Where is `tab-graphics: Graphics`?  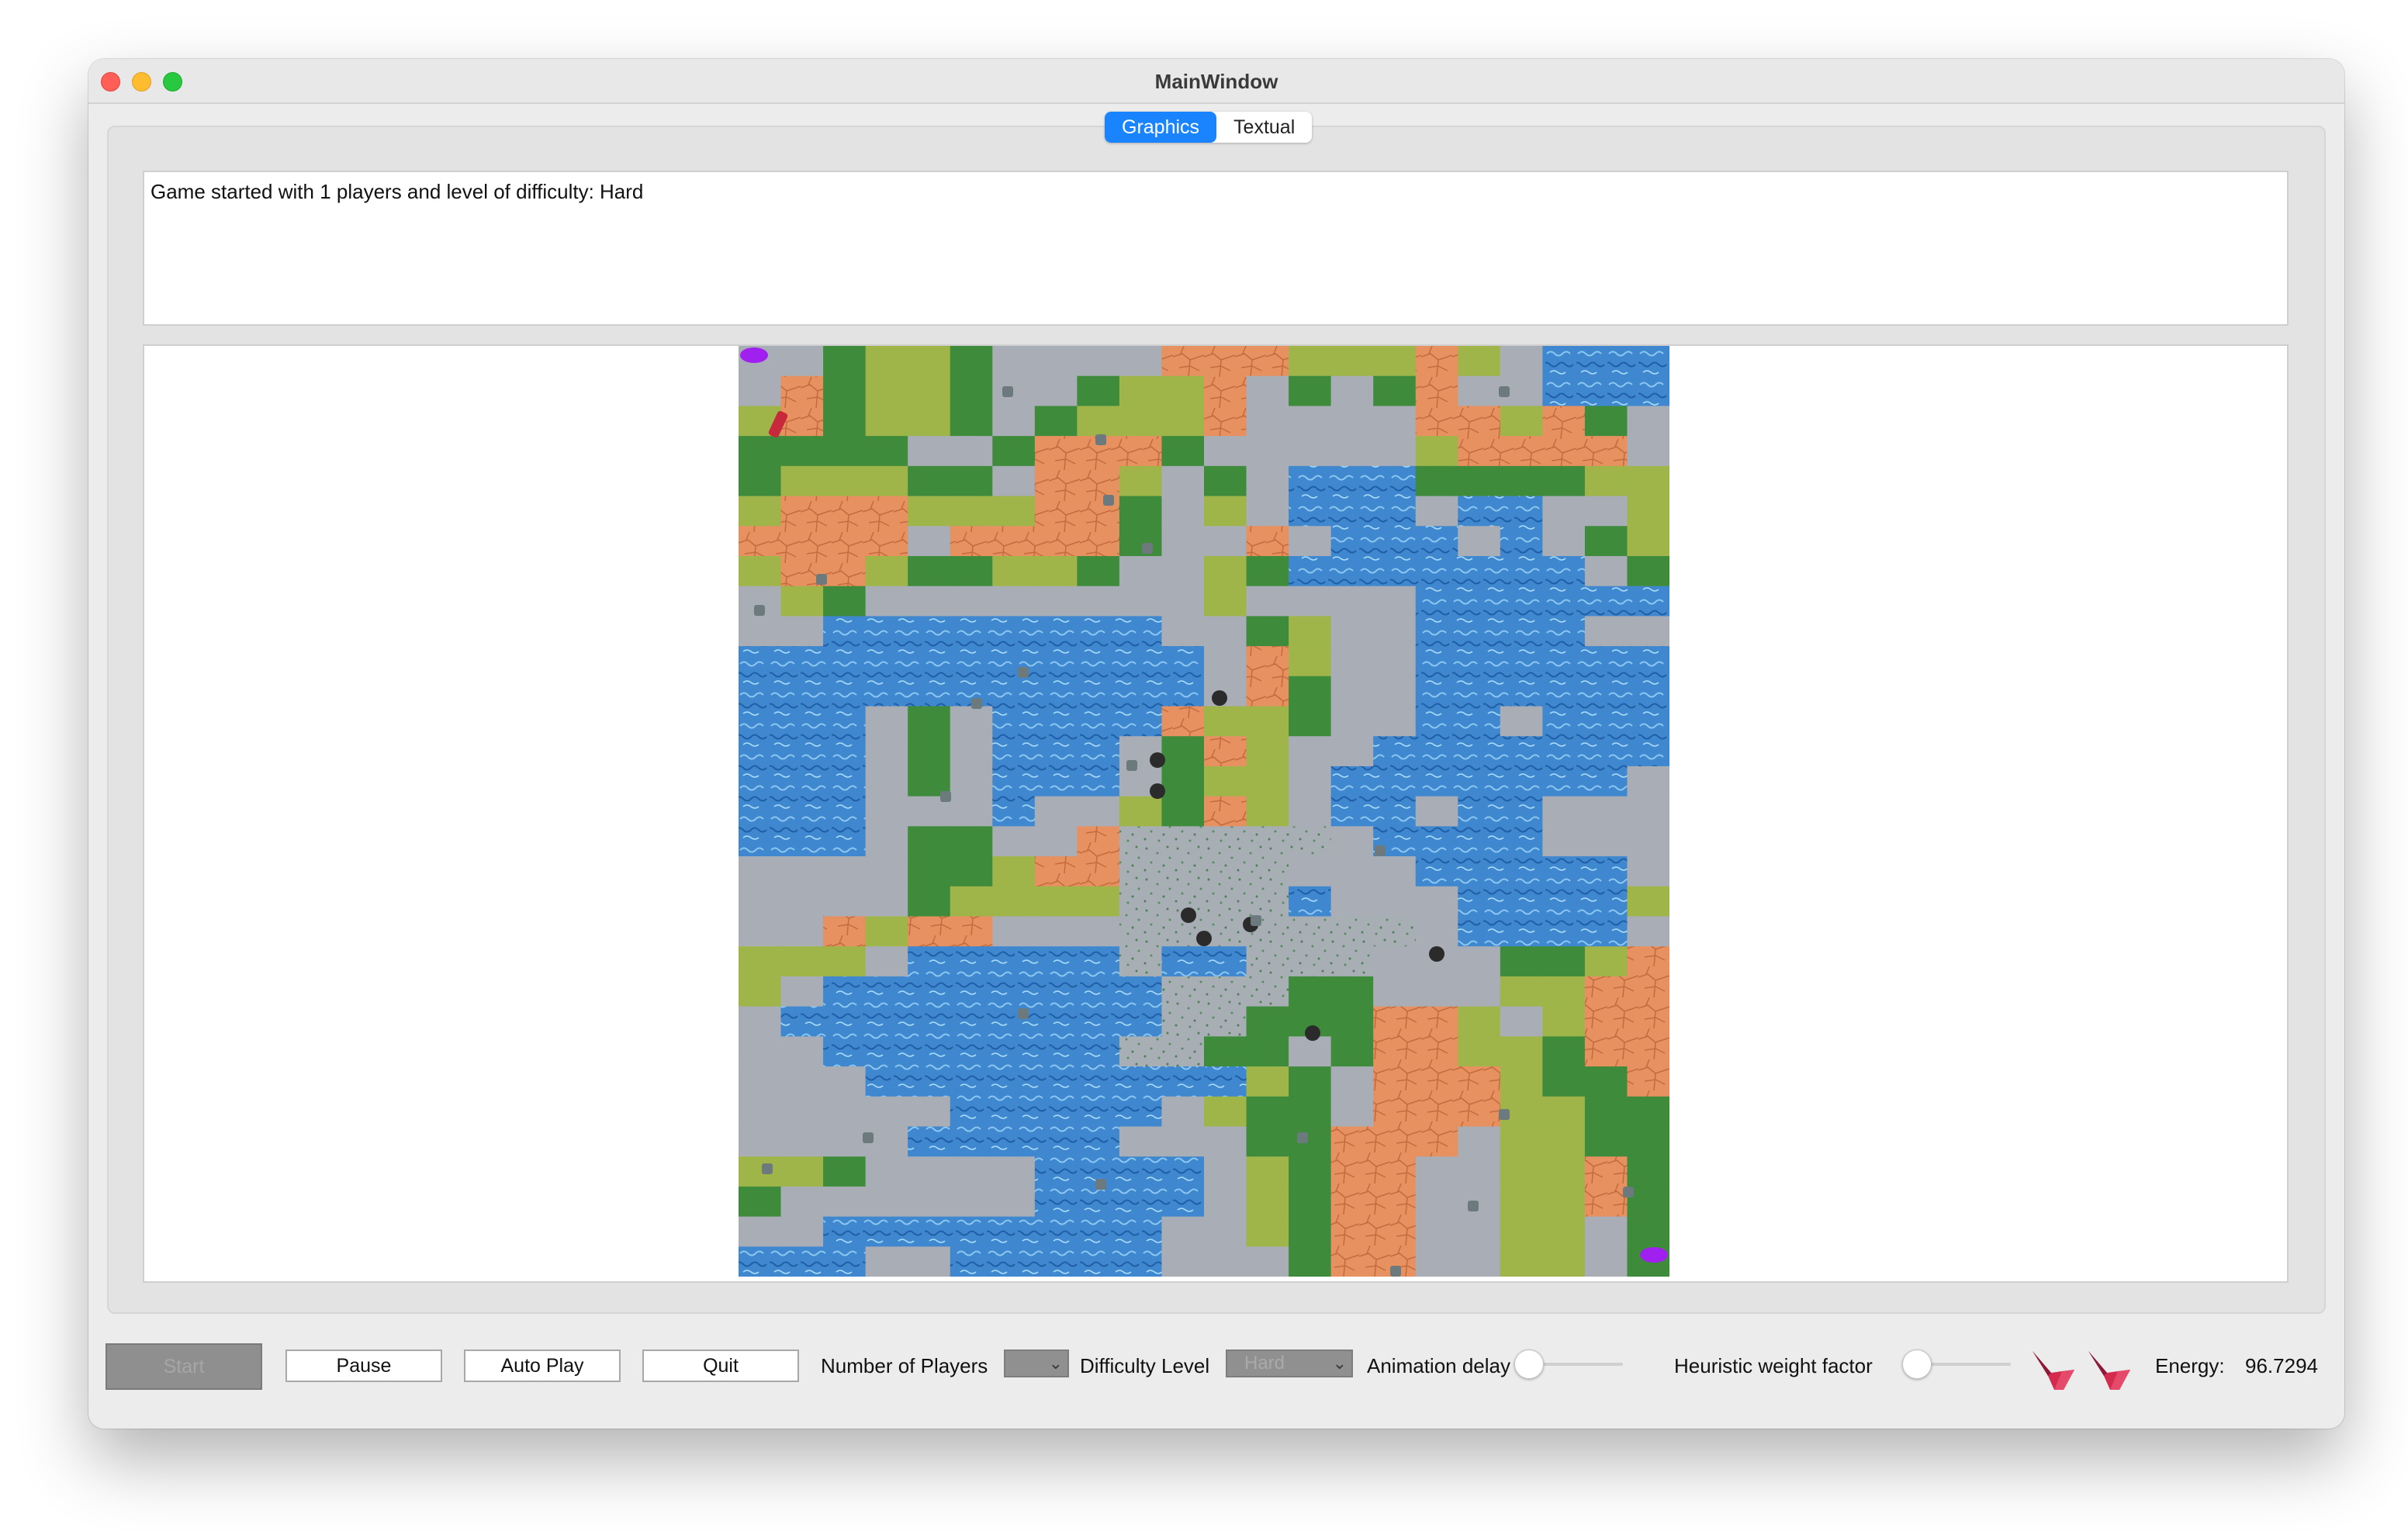
tab-graphics: Graphics is located at coordinates (1161, 127).